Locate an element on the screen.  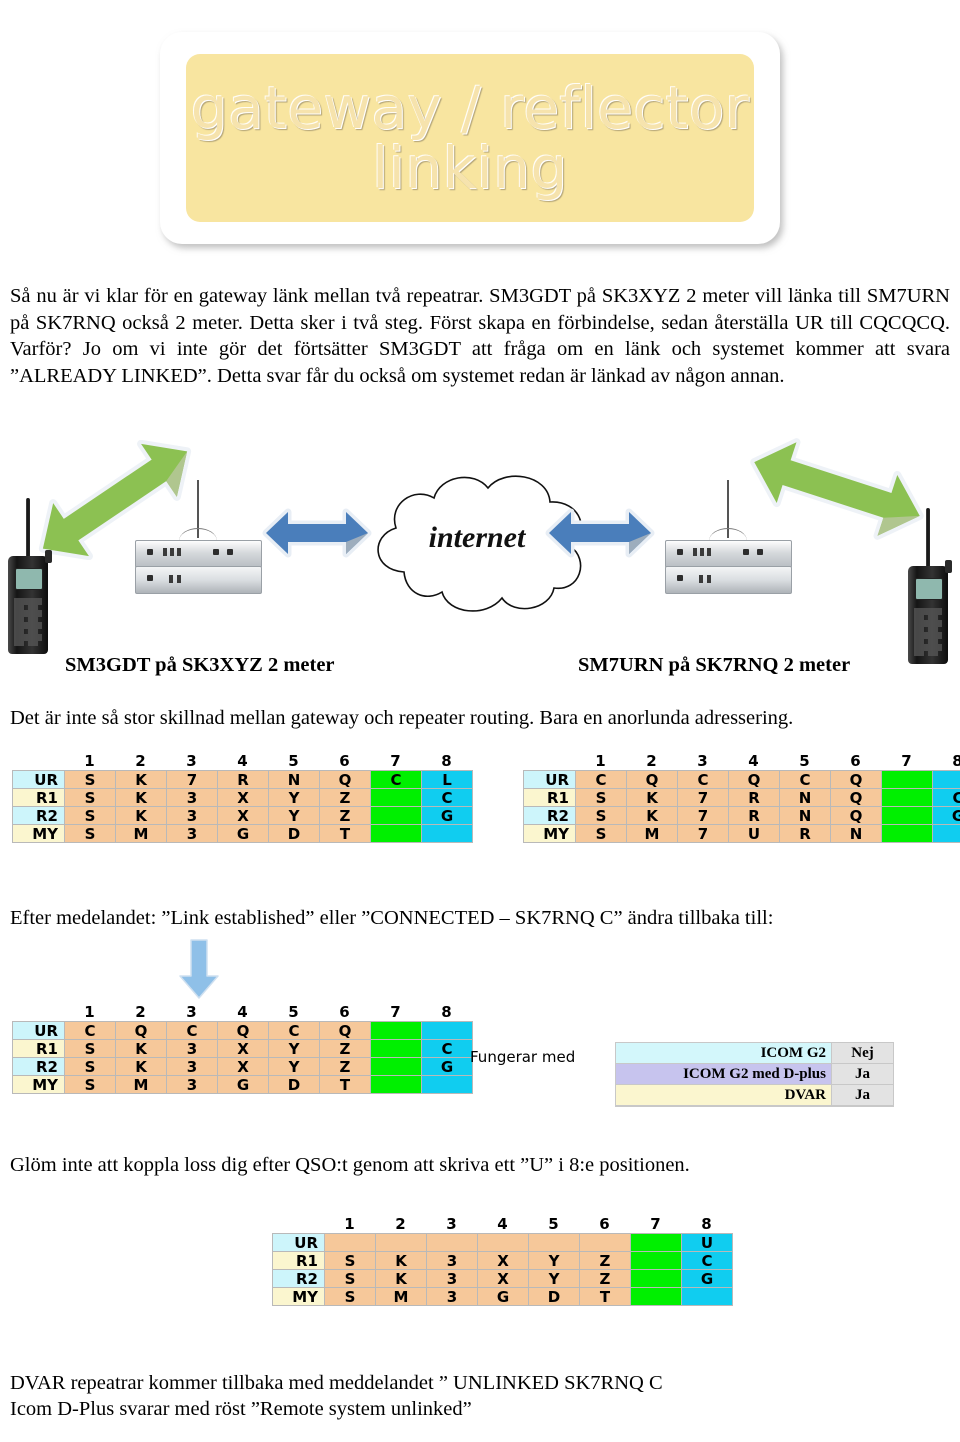
cell-R2-8: G is located at coordinates (946, 815).